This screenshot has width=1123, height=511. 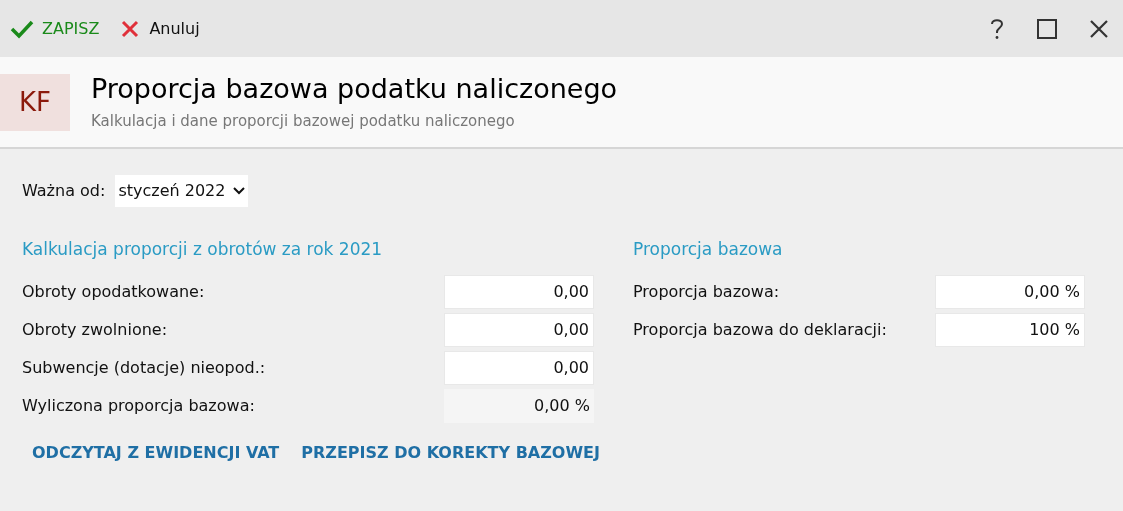 I want to click on action-link: PRZEPISZ DO KOREKTY BAZOWEJ, so click(x=450, y=452).